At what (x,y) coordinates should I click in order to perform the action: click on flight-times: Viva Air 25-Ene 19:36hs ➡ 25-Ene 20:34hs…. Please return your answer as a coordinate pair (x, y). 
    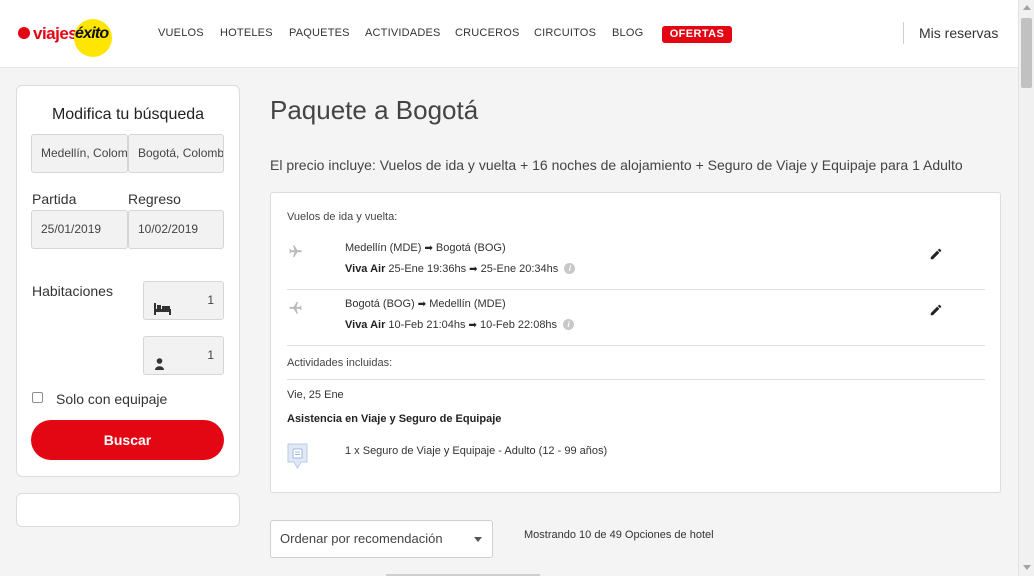
    Looking at the image, I should click on (460, 269).